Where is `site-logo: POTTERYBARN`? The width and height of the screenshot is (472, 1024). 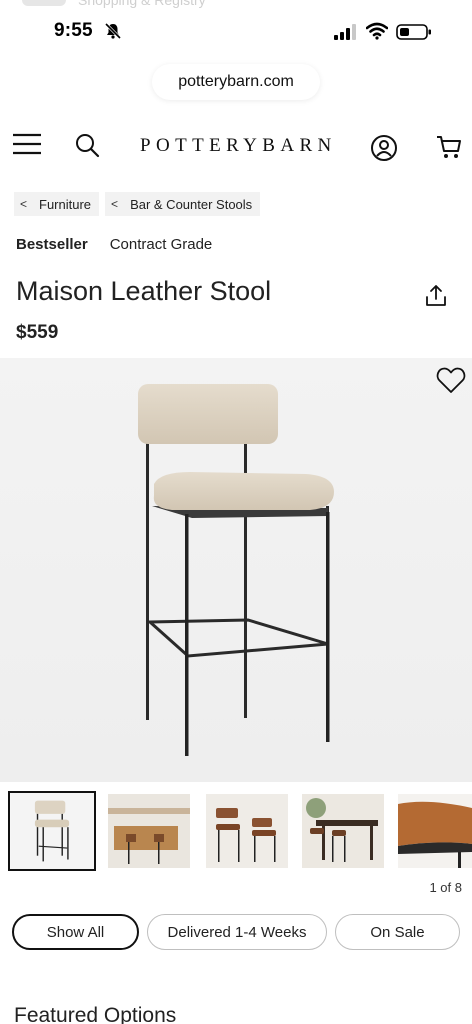
site-logo: POTTERYBARN is located at coordinates (238, 146).